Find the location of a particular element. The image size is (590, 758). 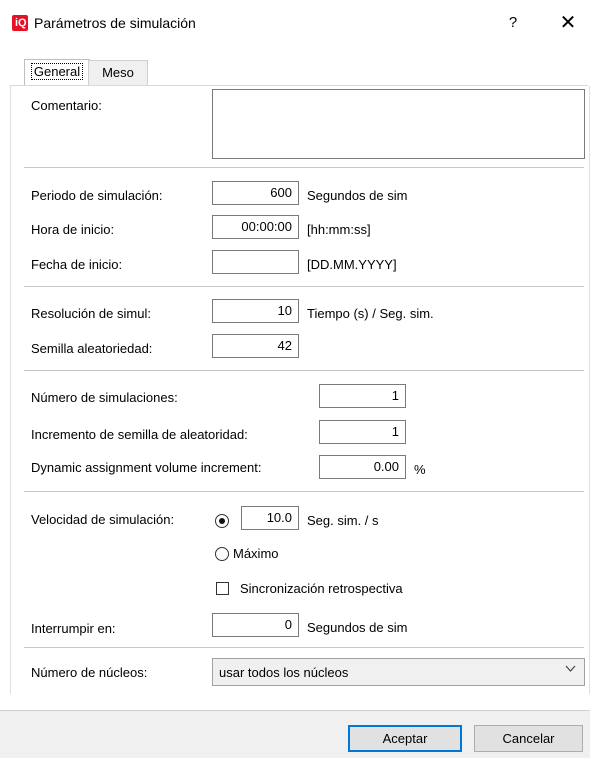

tab-meso: Meso is located at coordinates (118, 73).